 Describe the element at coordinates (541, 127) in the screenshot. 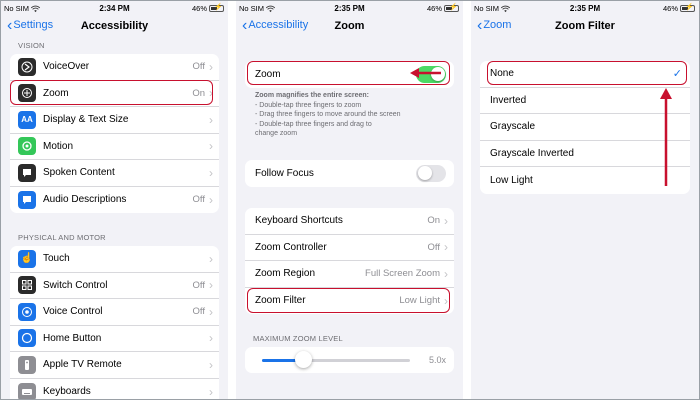

I see `annotation-arrows` at that location.